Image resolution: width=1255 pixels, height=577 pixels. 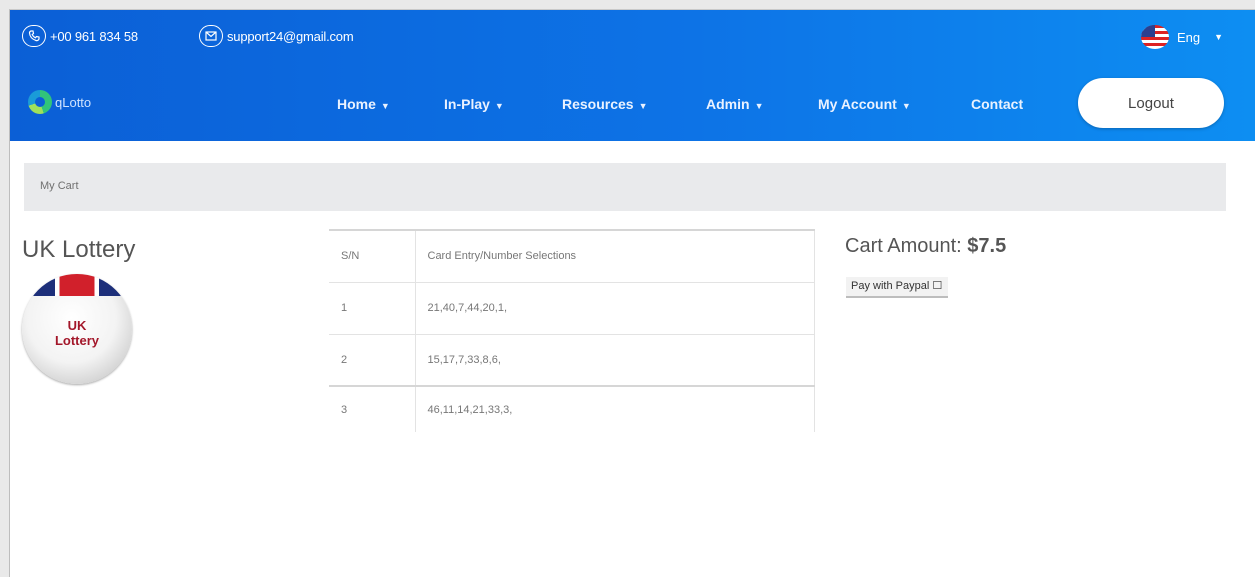 I want to click on table-row: 2 15,17,7,33,8,6,, so click(x=572, y=359).